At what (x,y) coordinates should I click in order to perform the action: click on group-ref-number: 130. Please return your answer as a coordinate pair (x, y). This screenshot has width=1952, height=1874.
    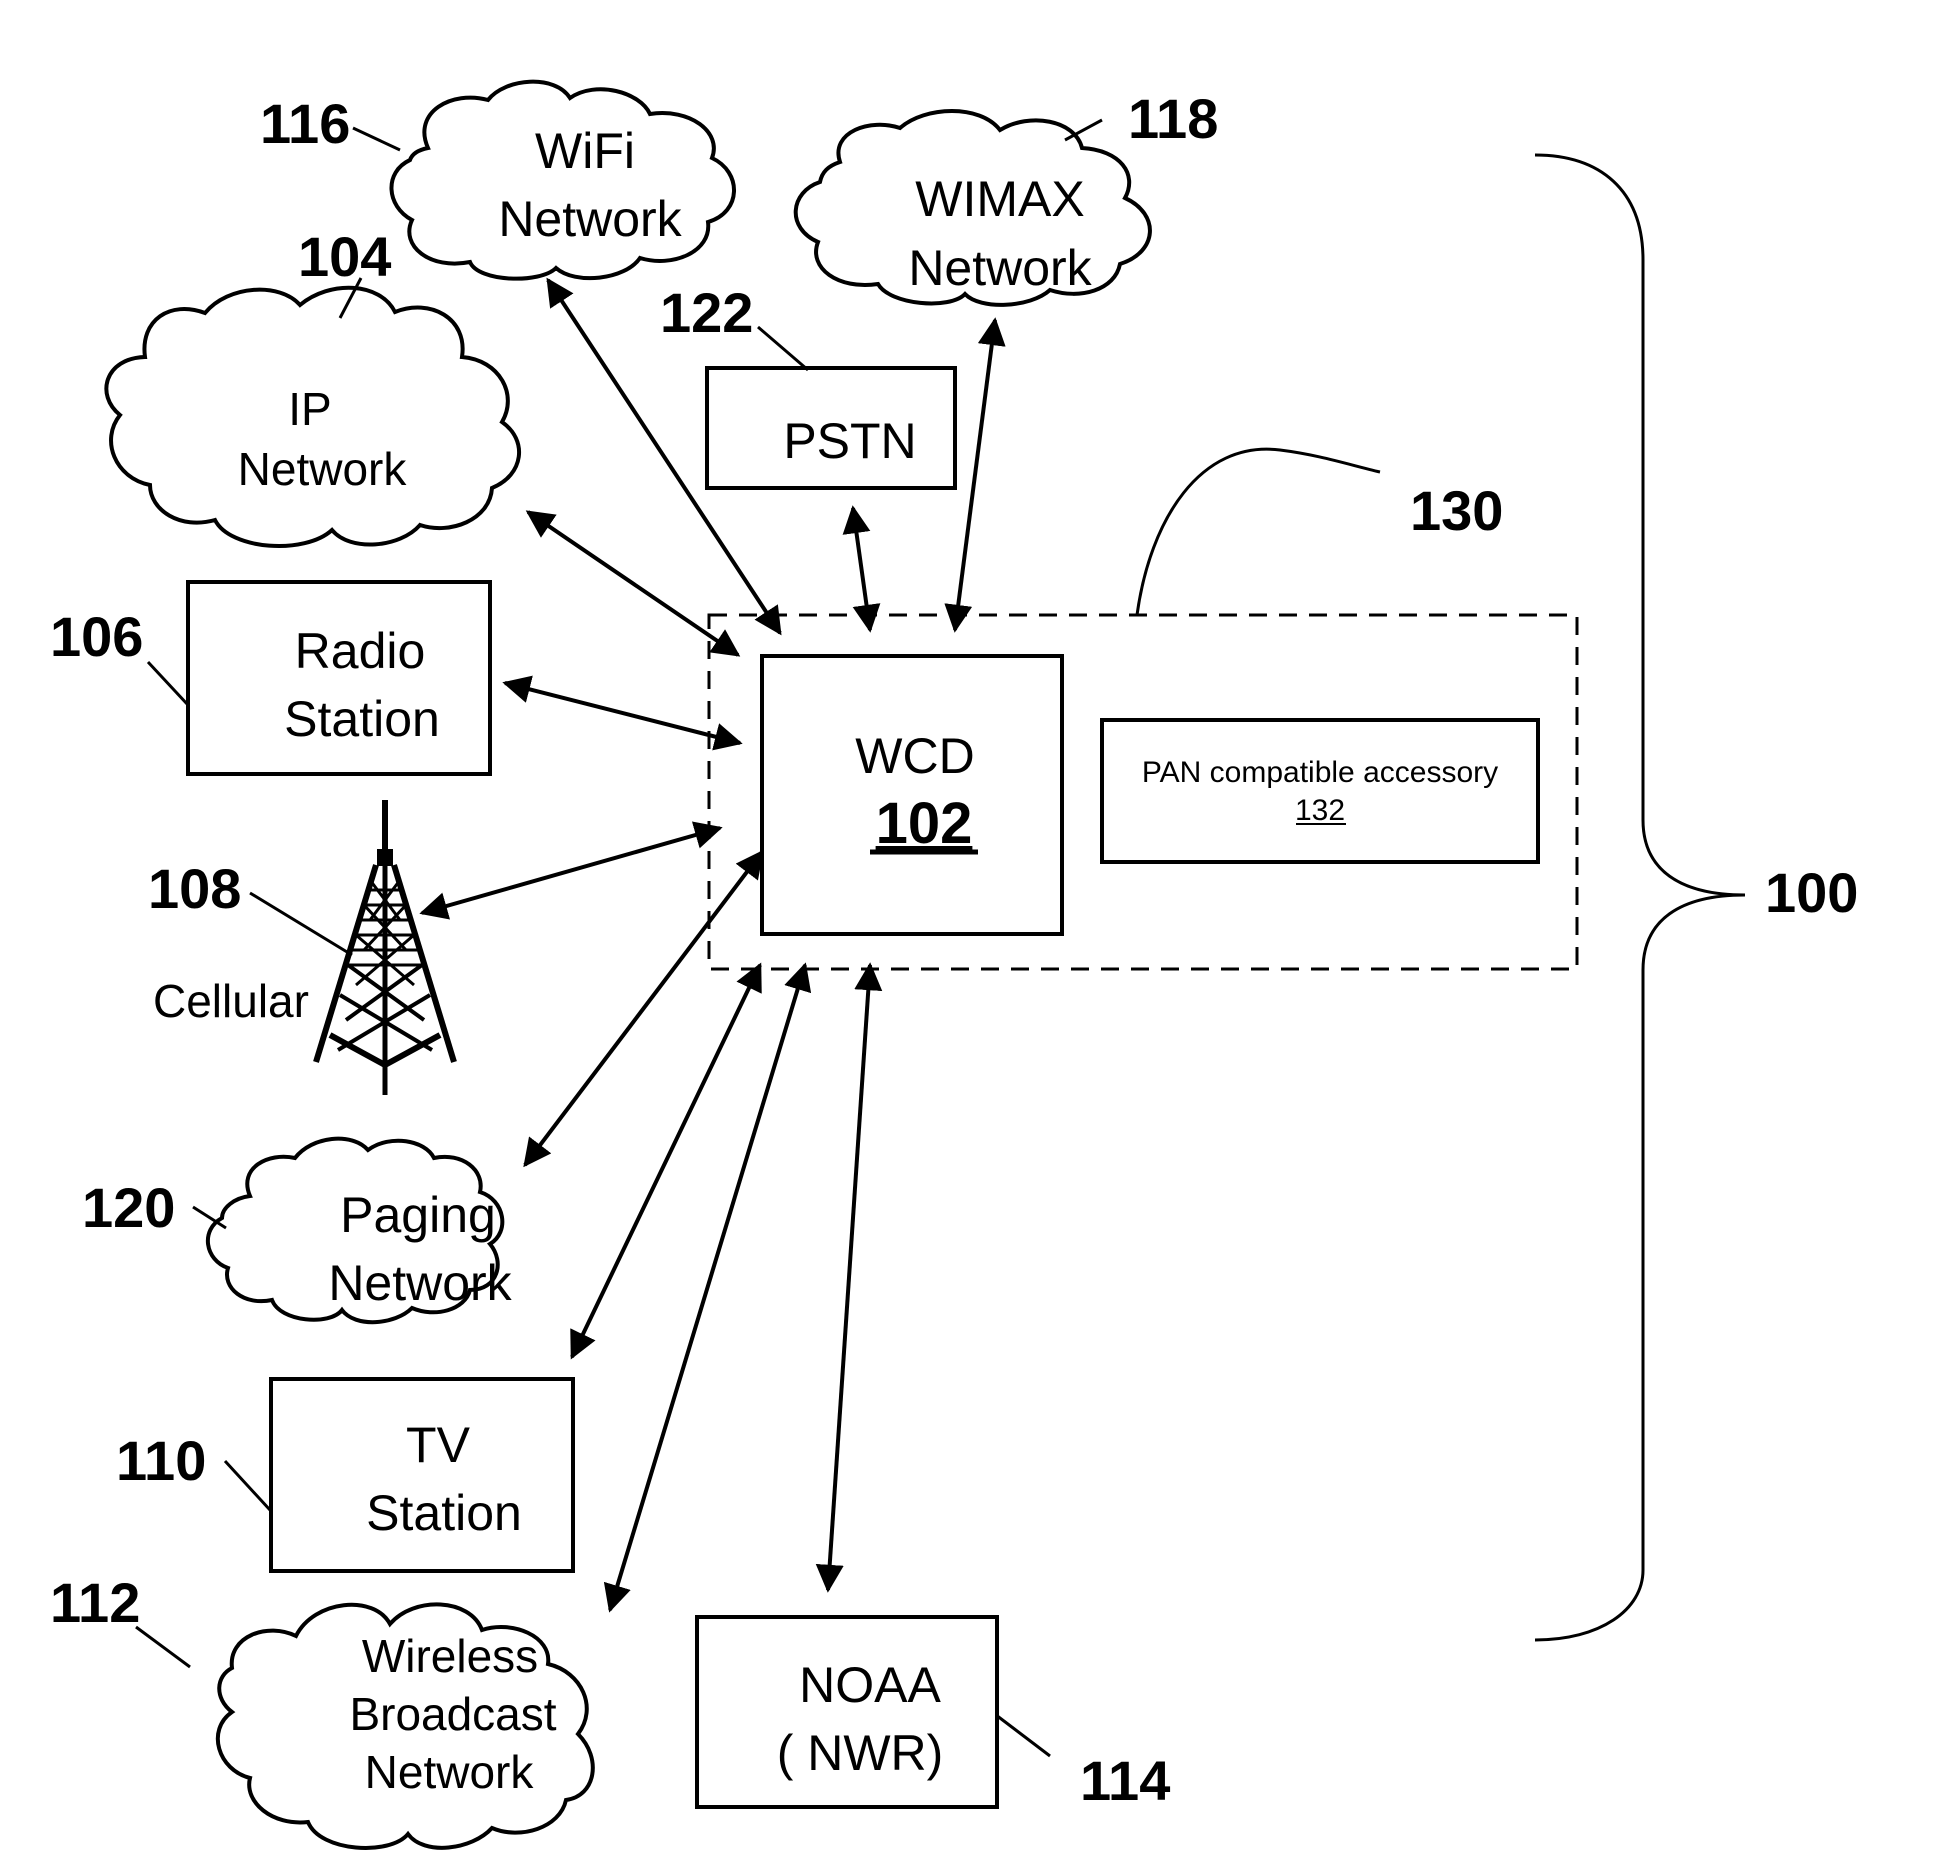
    Looking at the image, I should click on (1456, 510).